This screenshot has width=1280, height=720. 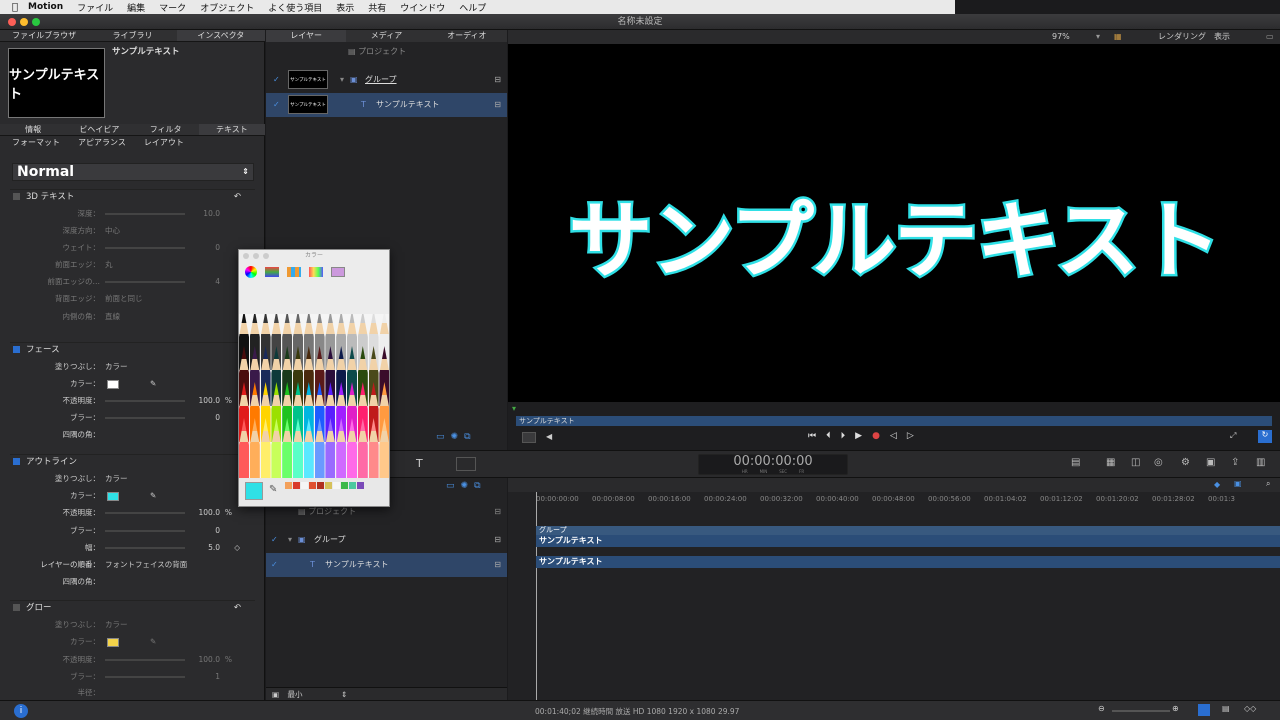 I want to click on share-icon: ⇪, so click(x=1235, y=462).